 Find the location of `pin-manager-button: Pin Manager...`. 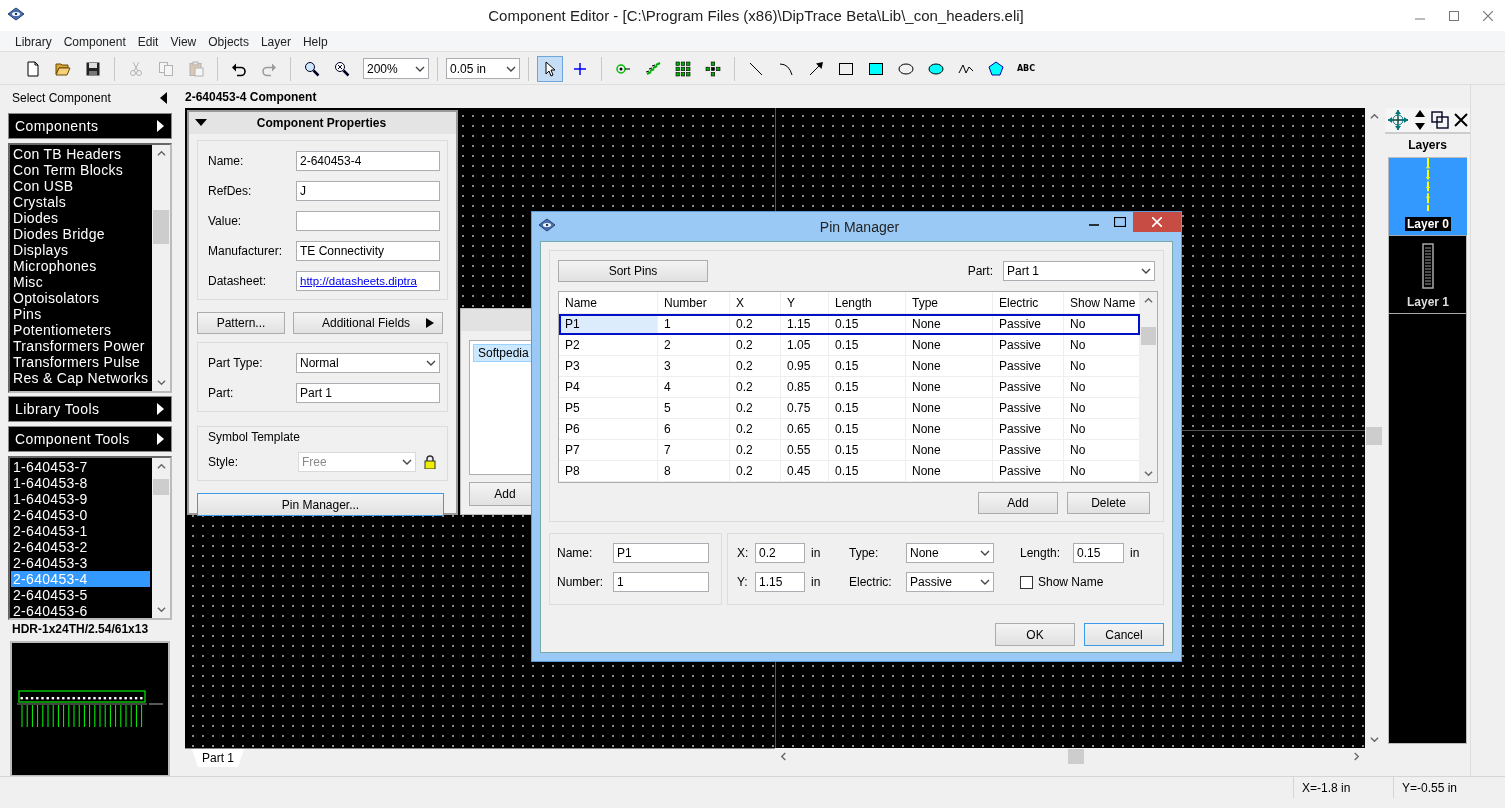

pin-manager-button: Pin Manager... is located at coordinates (320, 504).